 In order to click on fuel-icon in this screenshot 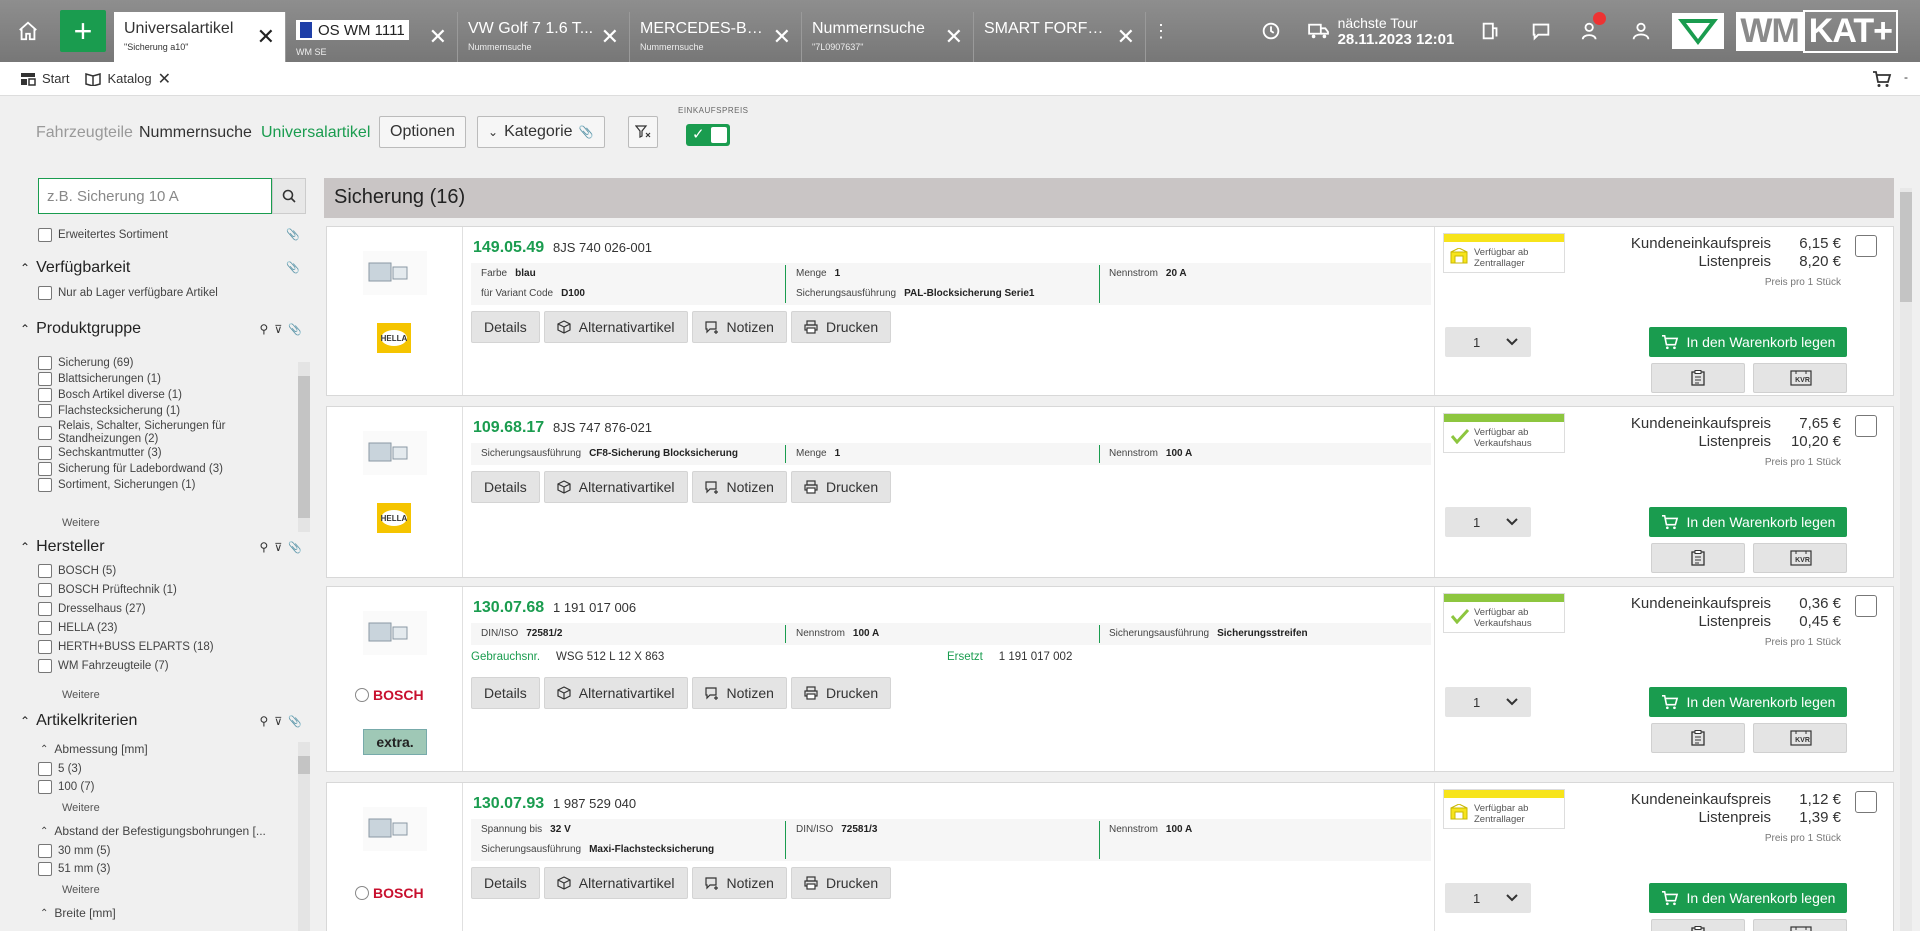, I will do `click(1491, 31)`.